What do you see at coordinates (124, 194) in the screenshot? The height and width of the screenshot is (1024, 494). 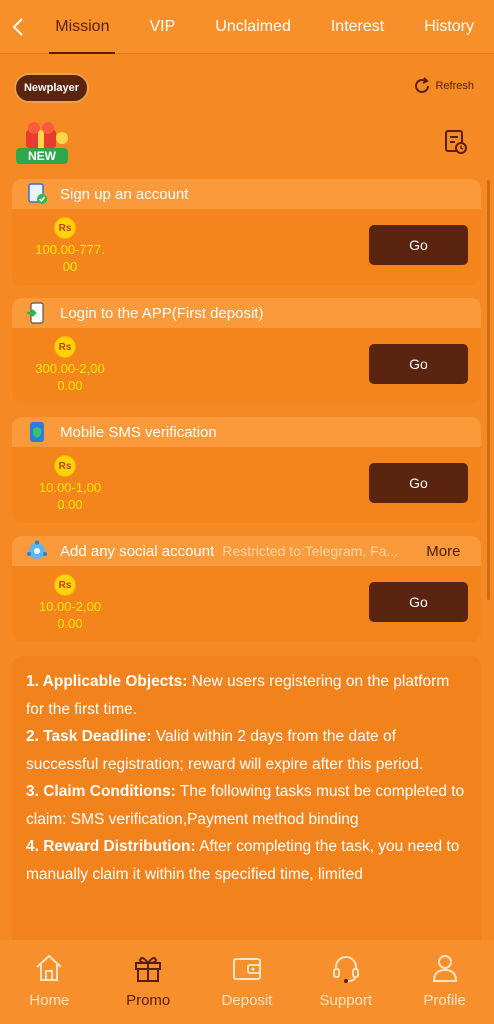 I see `task-title: Sign up an account` at bounding box center [124, 194].